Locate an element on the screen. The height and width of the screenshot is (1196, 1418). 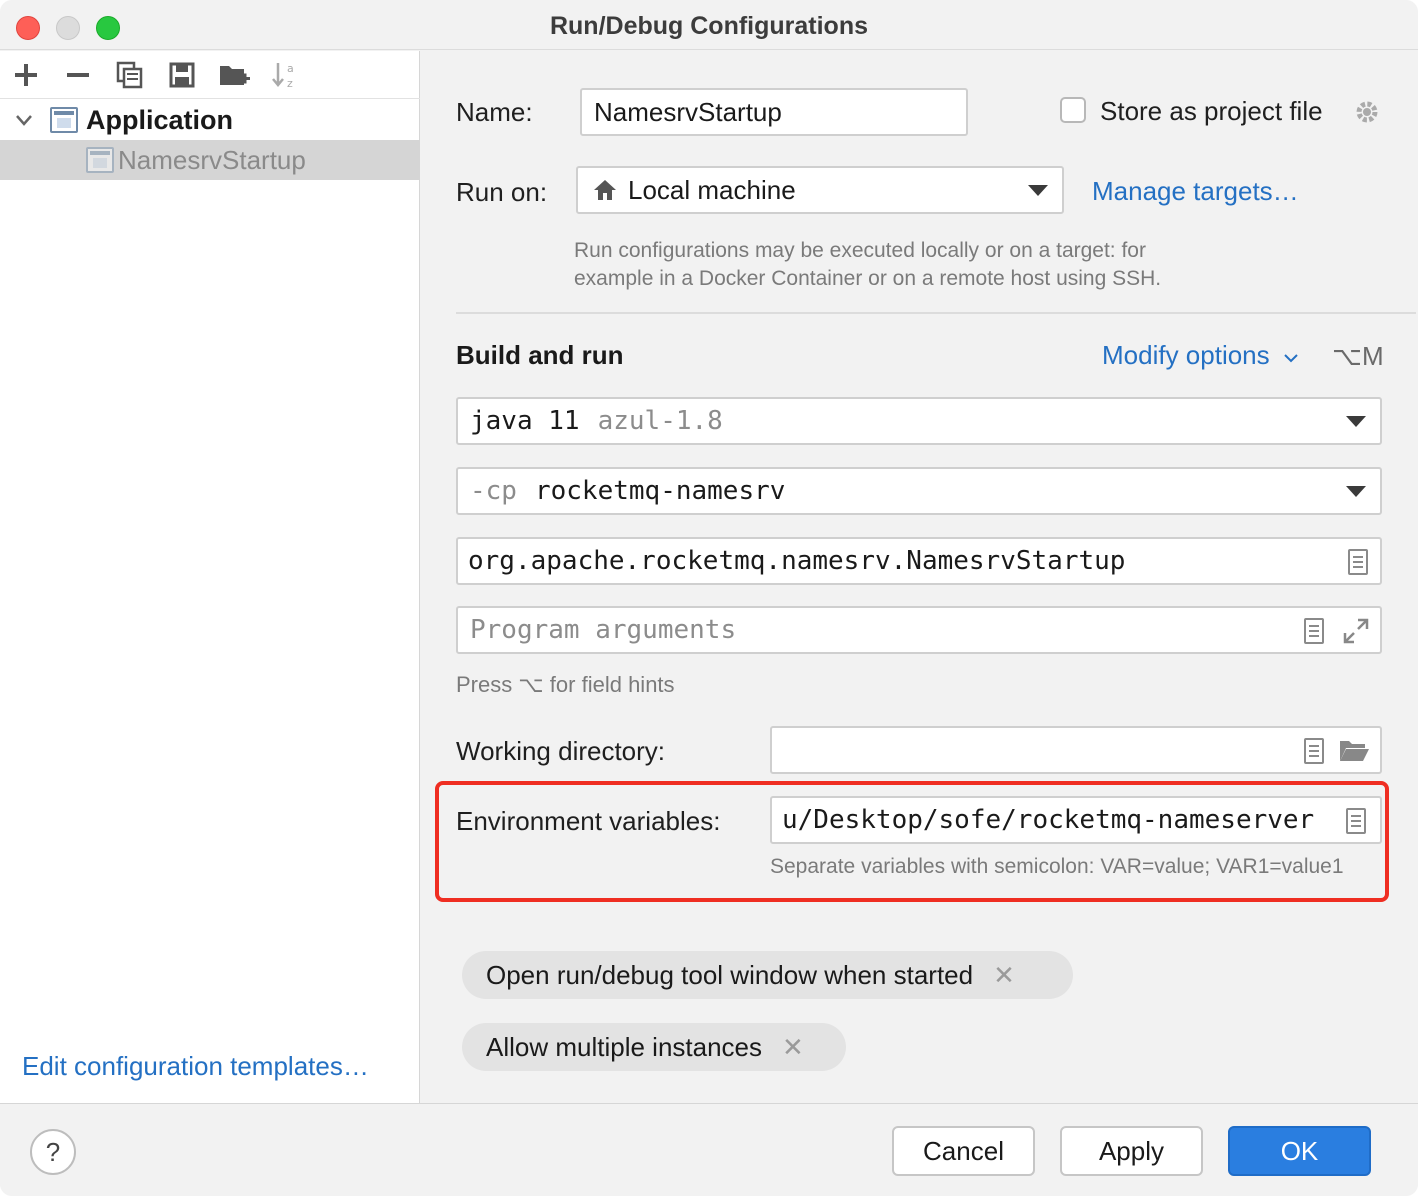
tree-item-namesrvstartup: NamesrvStartup is located at coordinates (210, 160).